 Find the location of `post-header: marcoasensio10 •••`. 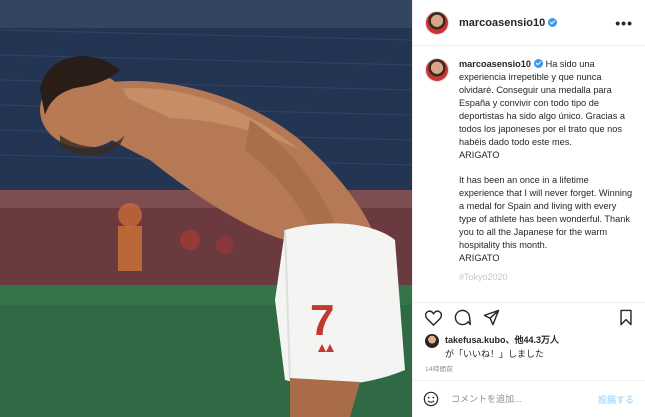

post-header: marcoasensio10 ••• is located at coordinates (529, 23).